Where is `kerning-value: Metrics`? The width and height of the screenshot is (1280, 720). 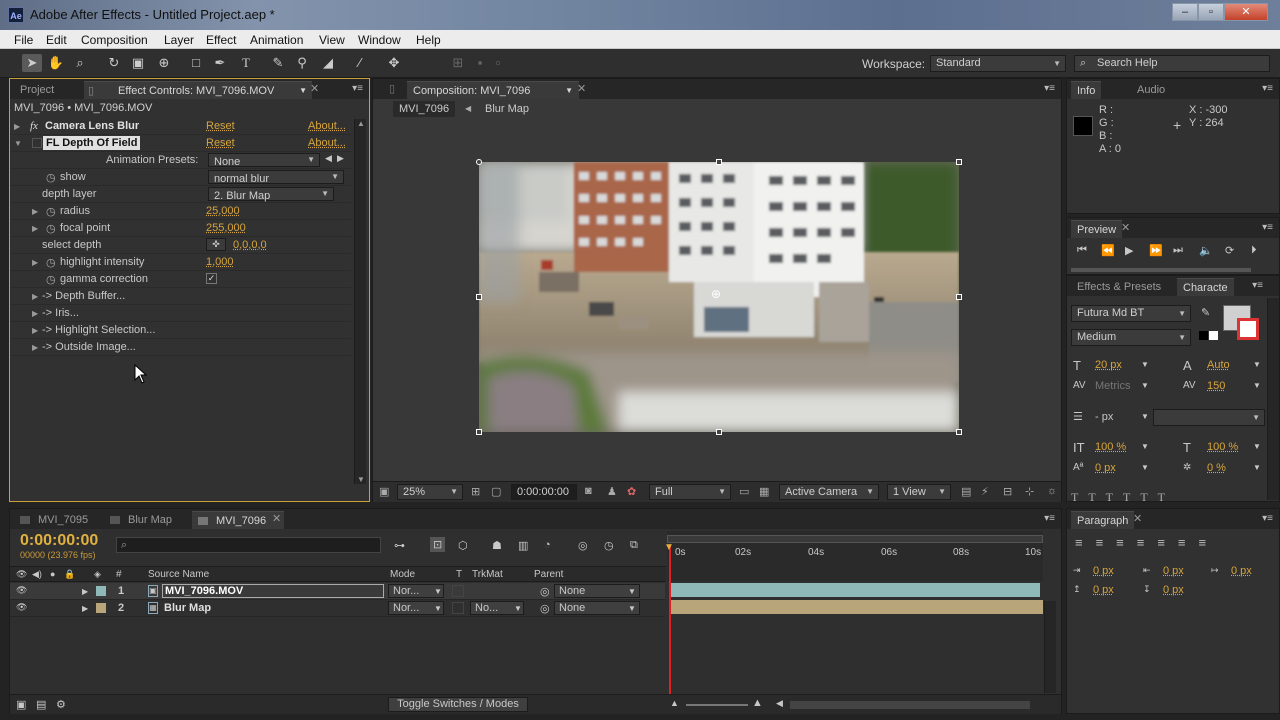
kerning-value: Metrics is located at coordinates (1112, 386).